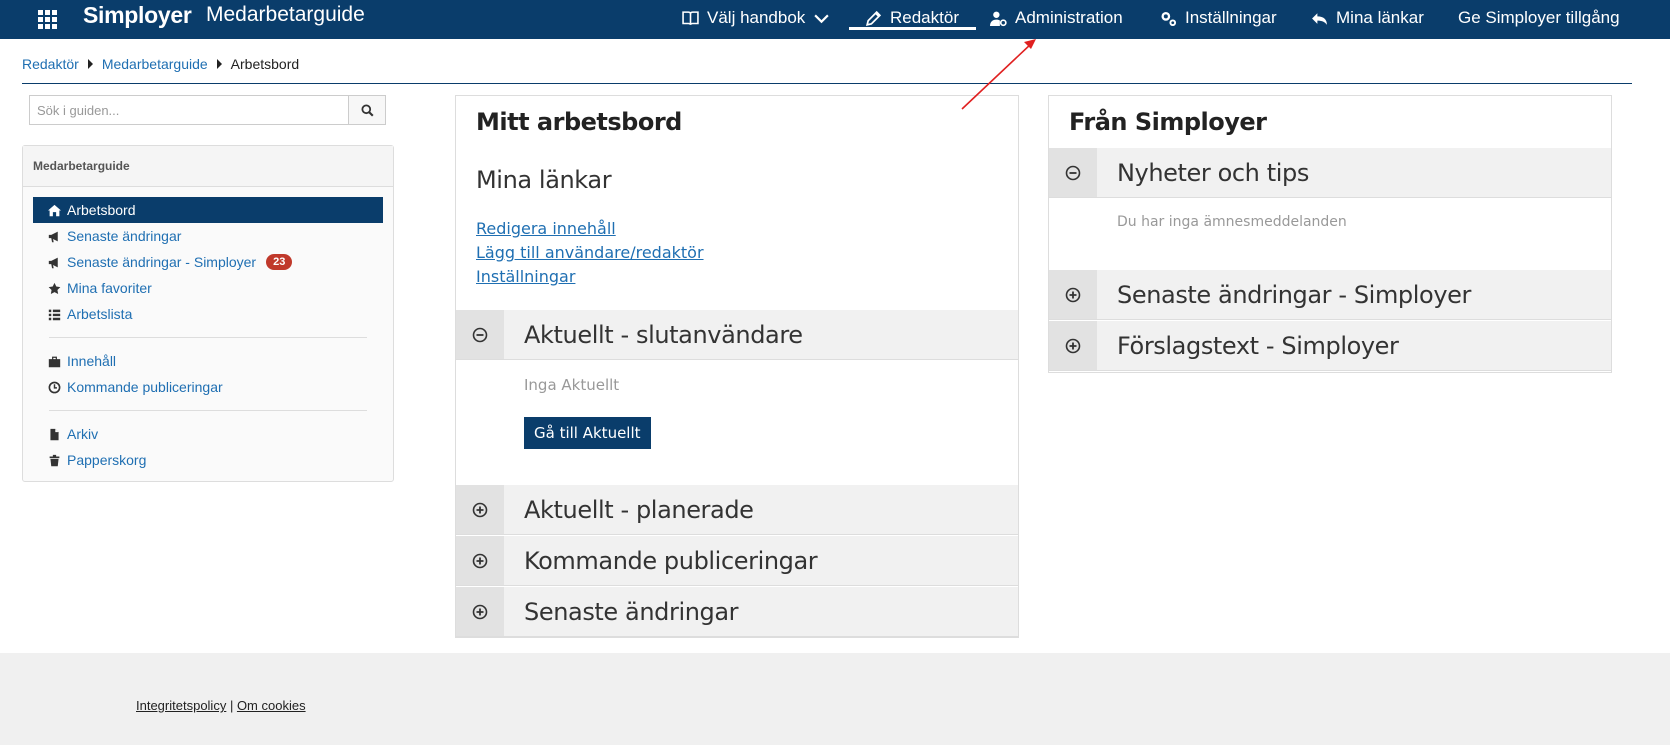  Describe the element at coordinates (208, 166) in the screenshot. I see `sidebar-heading: Medarbetarguide` at that location.